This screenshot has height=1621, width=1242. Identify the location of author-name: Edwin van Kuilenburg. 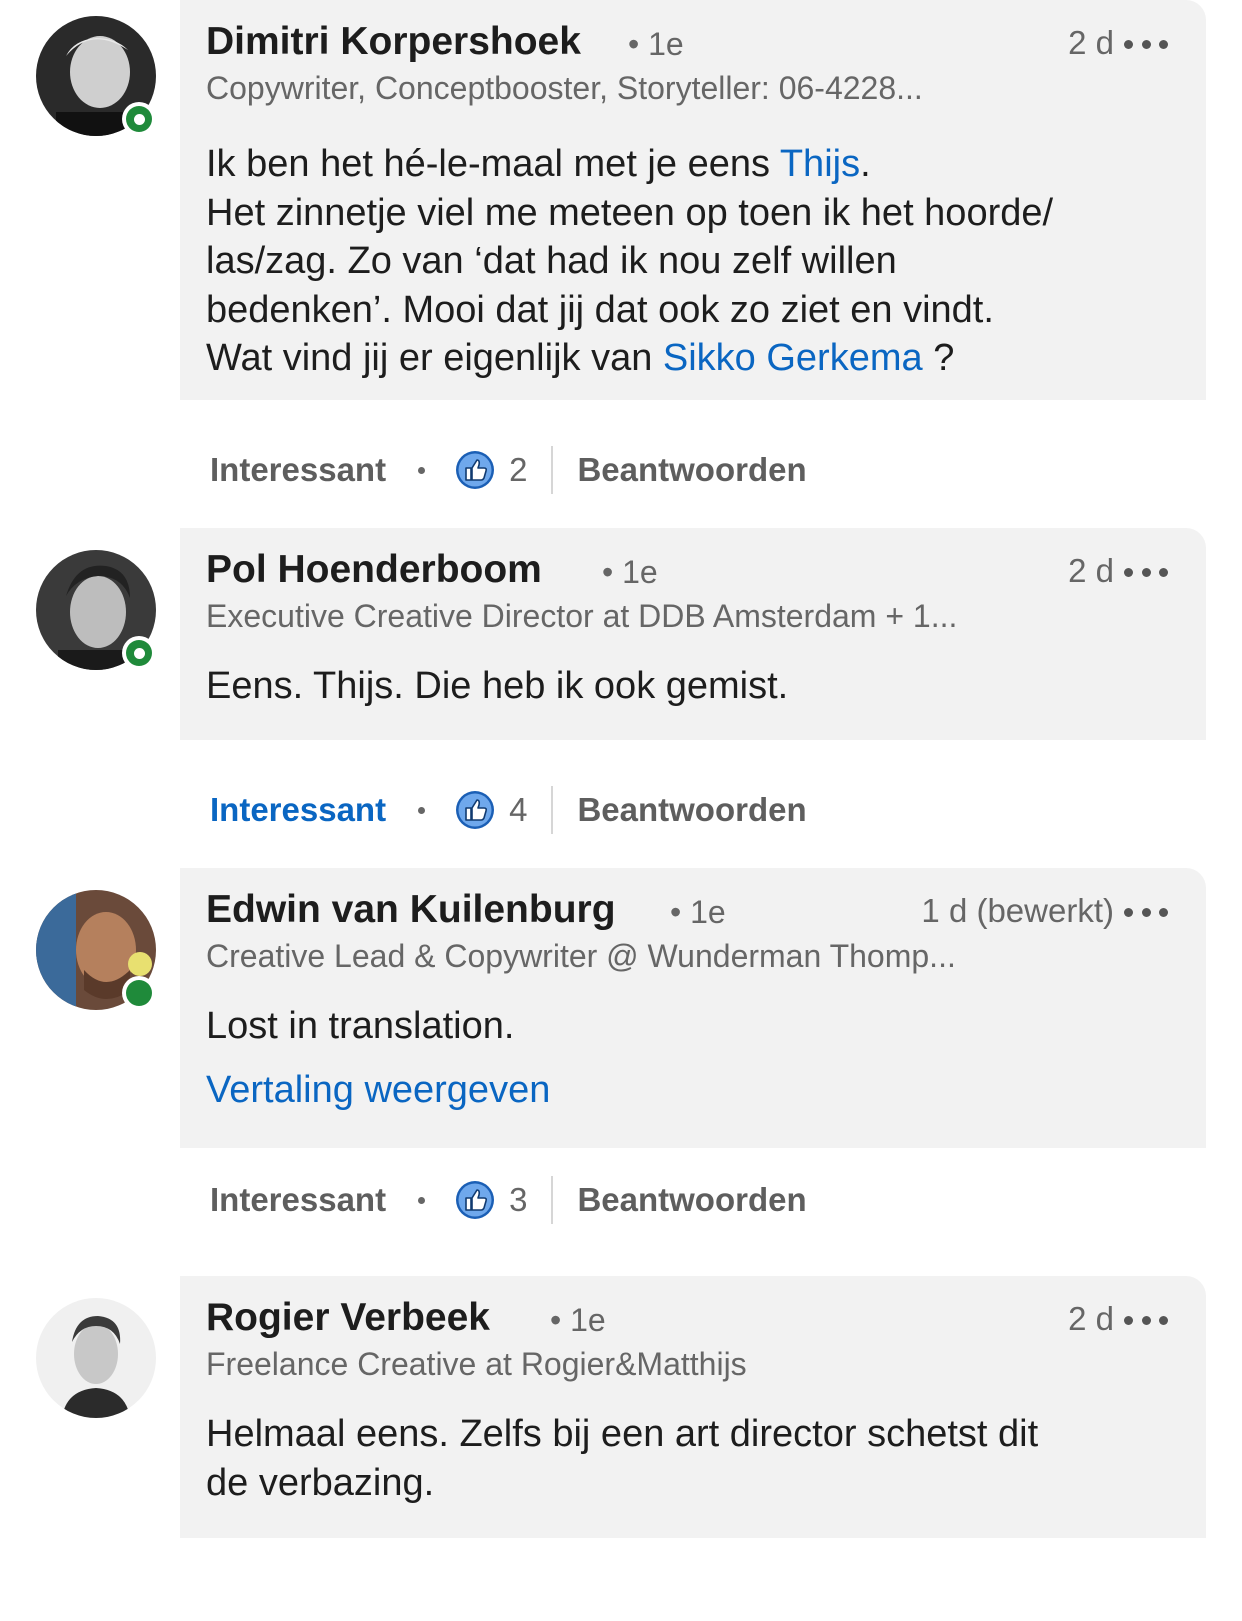
(411, 910).